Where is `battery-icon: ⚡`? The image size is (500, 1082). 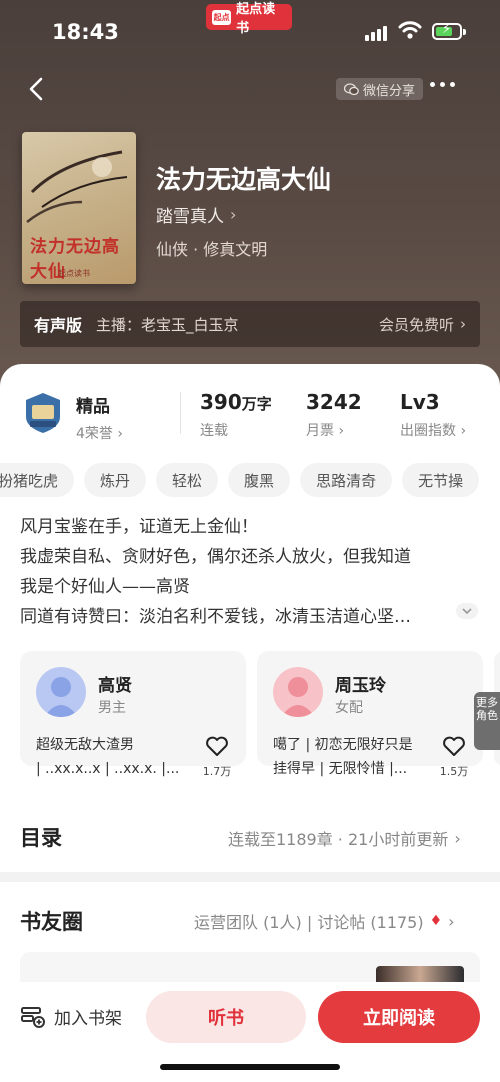 battery-icon: ⚡ is located at coordinates (449, 31).